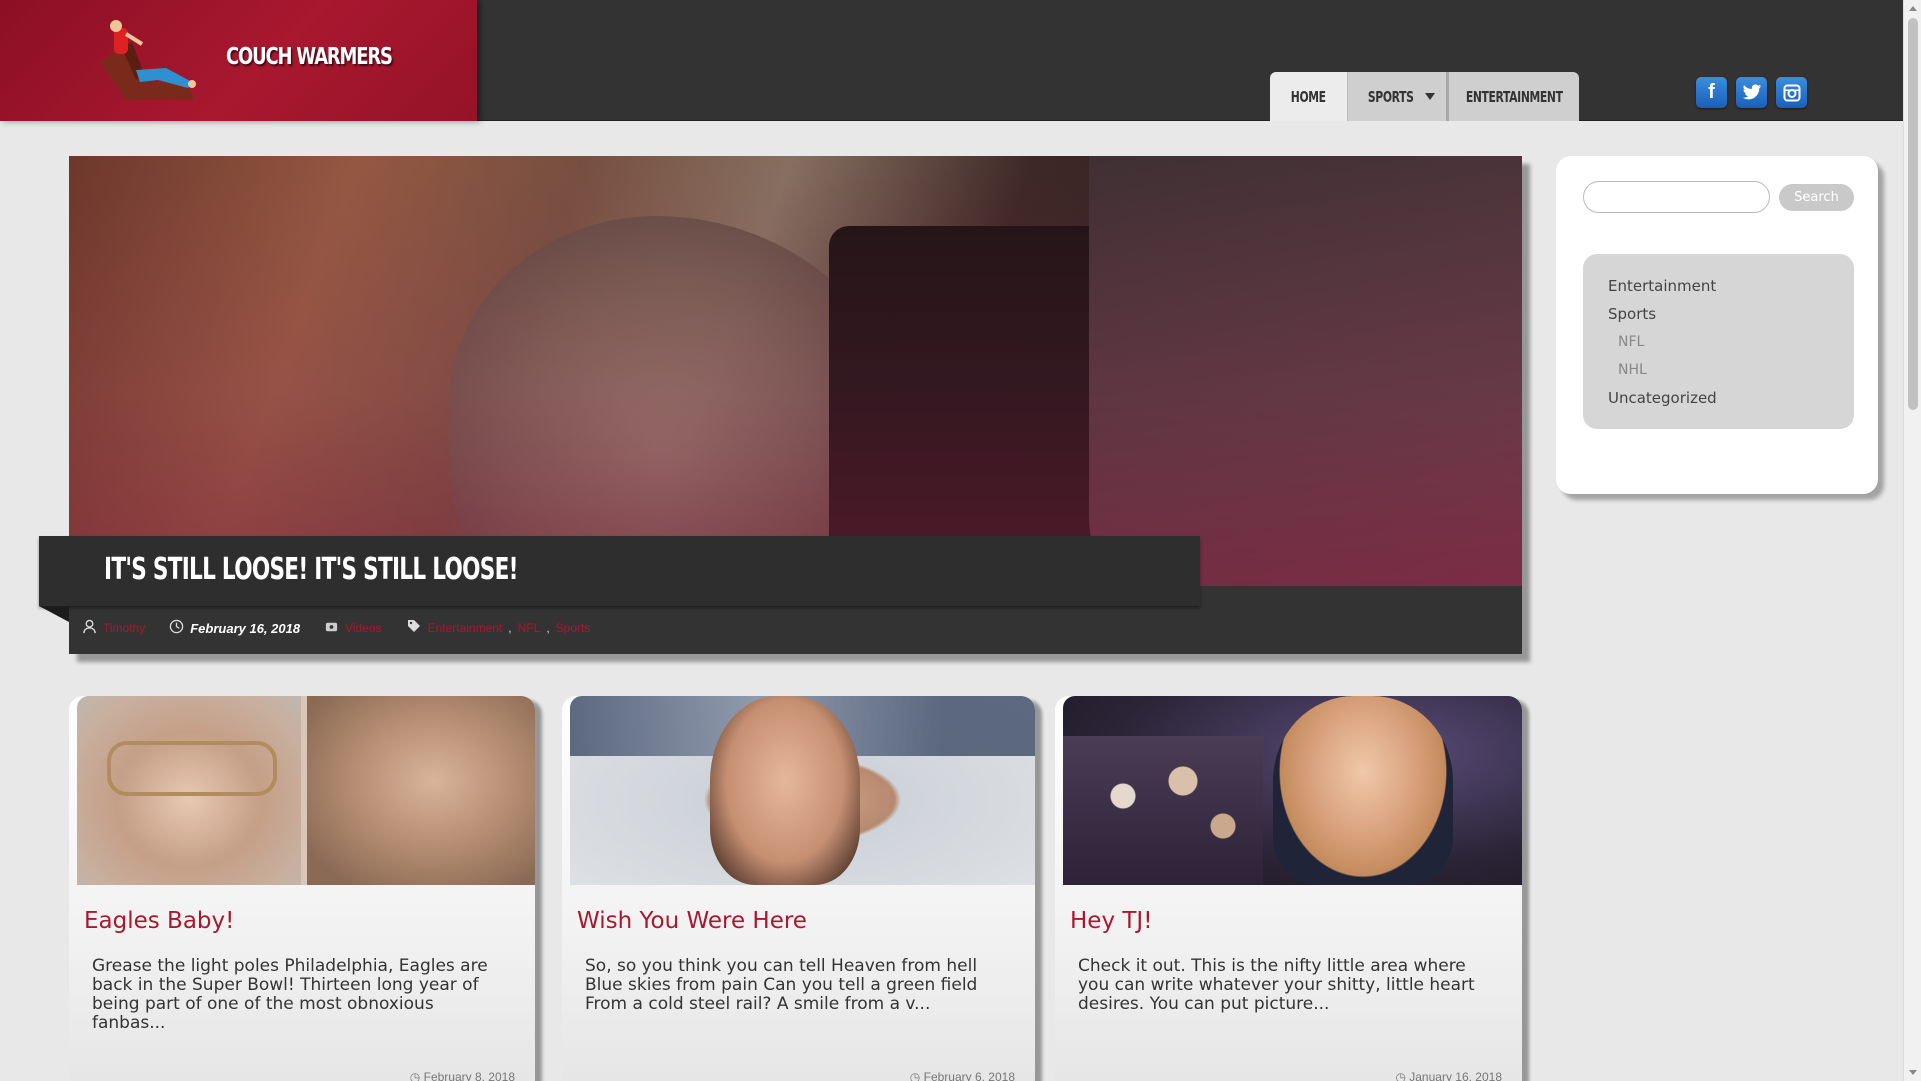 This screenshot has width=1921, height=1081. Describe the element at coordinates (311, 569) in the screenshot. I see `featured-title: IT'S STILL LOOSE! IT'S STILL LOOSE!` at that location.